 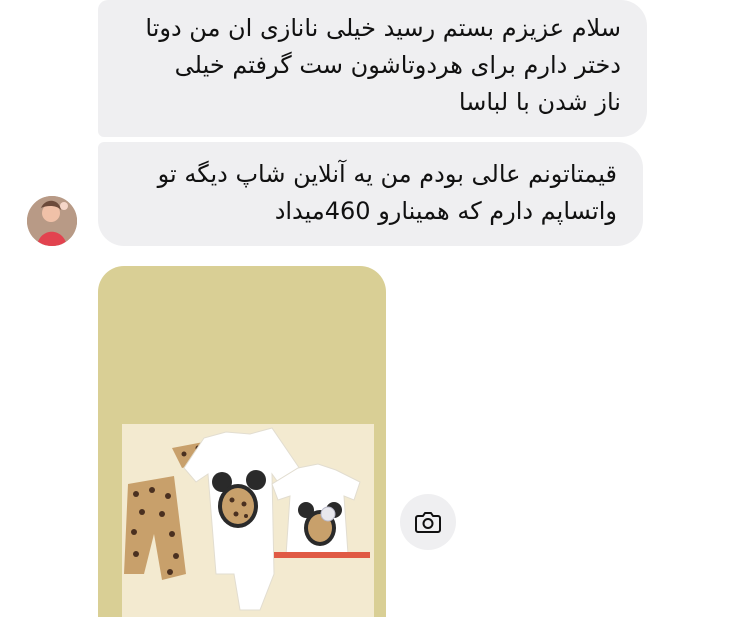 I want to click on camera-icon, so click(x=428, y=522).